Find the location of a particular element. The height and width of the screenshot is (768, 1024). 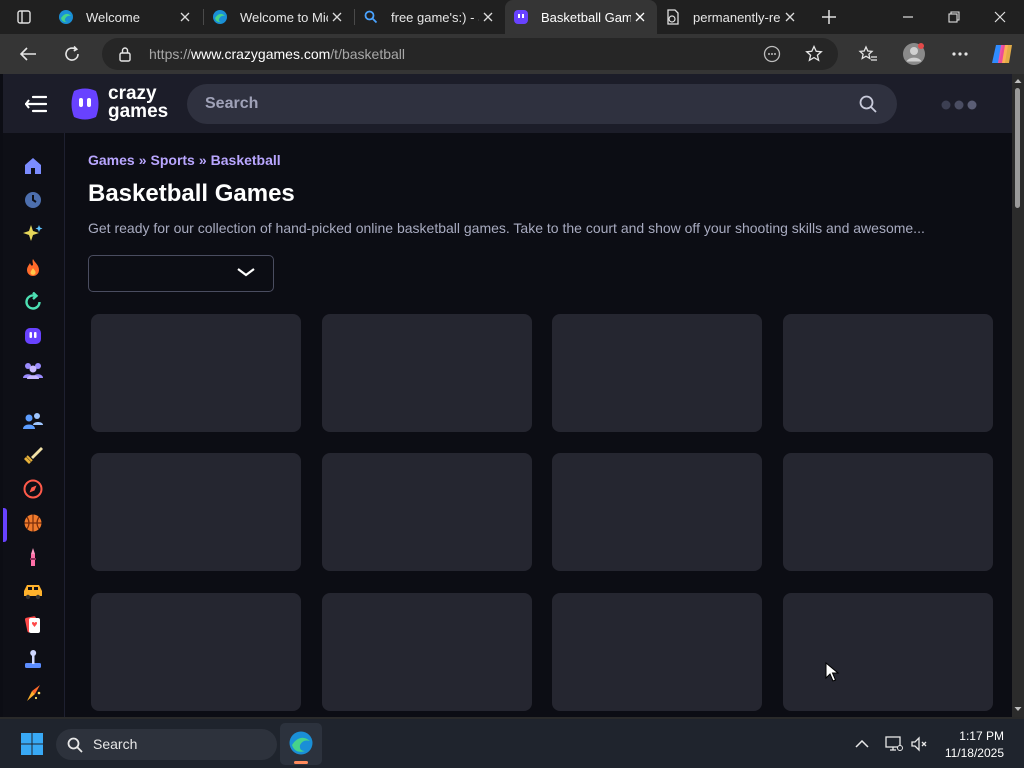

scroll-down-icon is located at coordinates (1018, 709).